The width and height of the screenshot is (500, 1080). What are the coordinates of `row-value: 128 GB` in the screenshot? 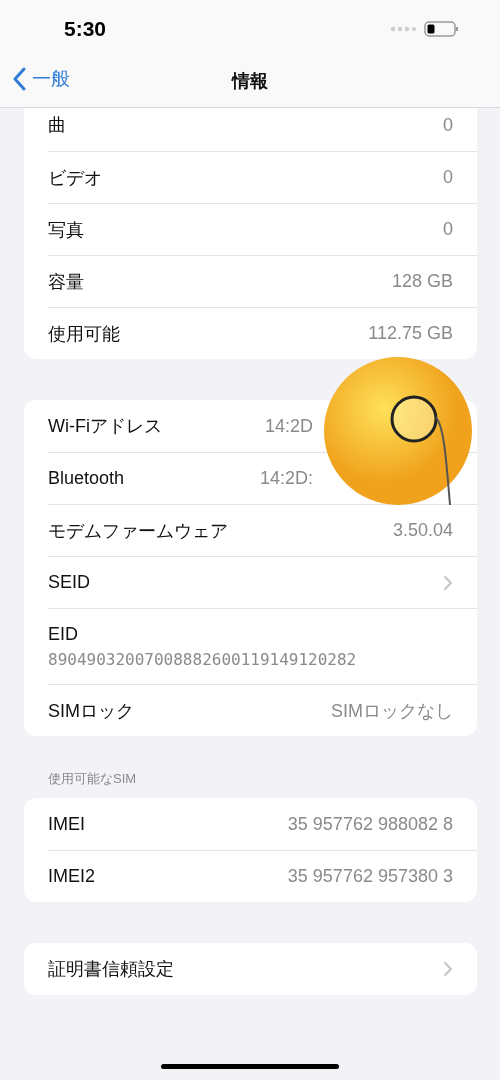 It's located at (422, 281).